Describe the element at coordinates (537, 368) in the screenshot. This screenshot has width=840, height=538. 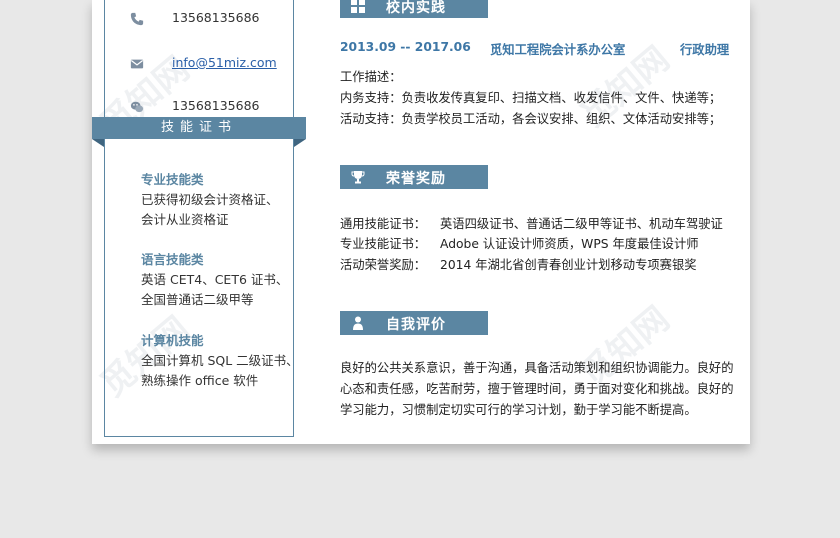
I see `self-eval-line: 良好的公共关系意识，善于沟通，具备活动策划和组织协调能力。良好的` at that location.